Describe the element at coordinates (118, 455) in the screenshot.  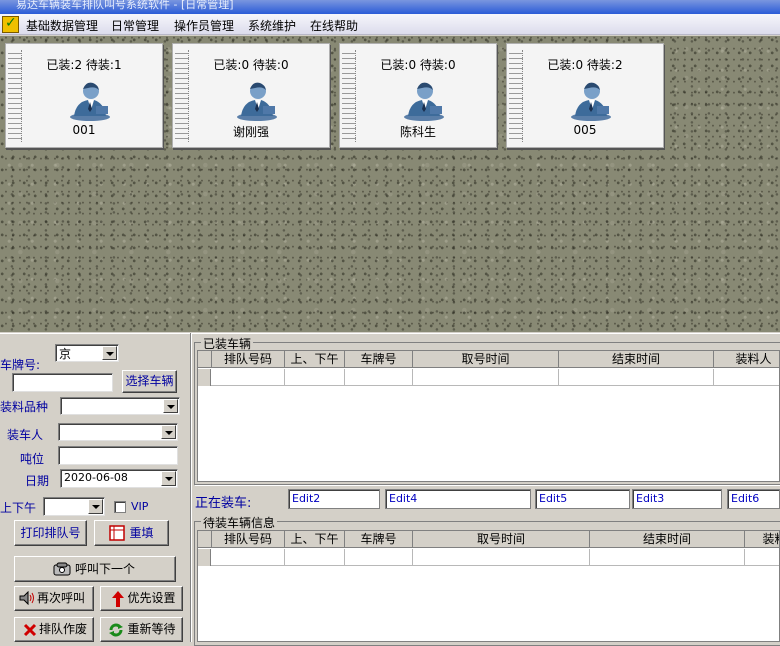
I see `tonnage-input` at that location.